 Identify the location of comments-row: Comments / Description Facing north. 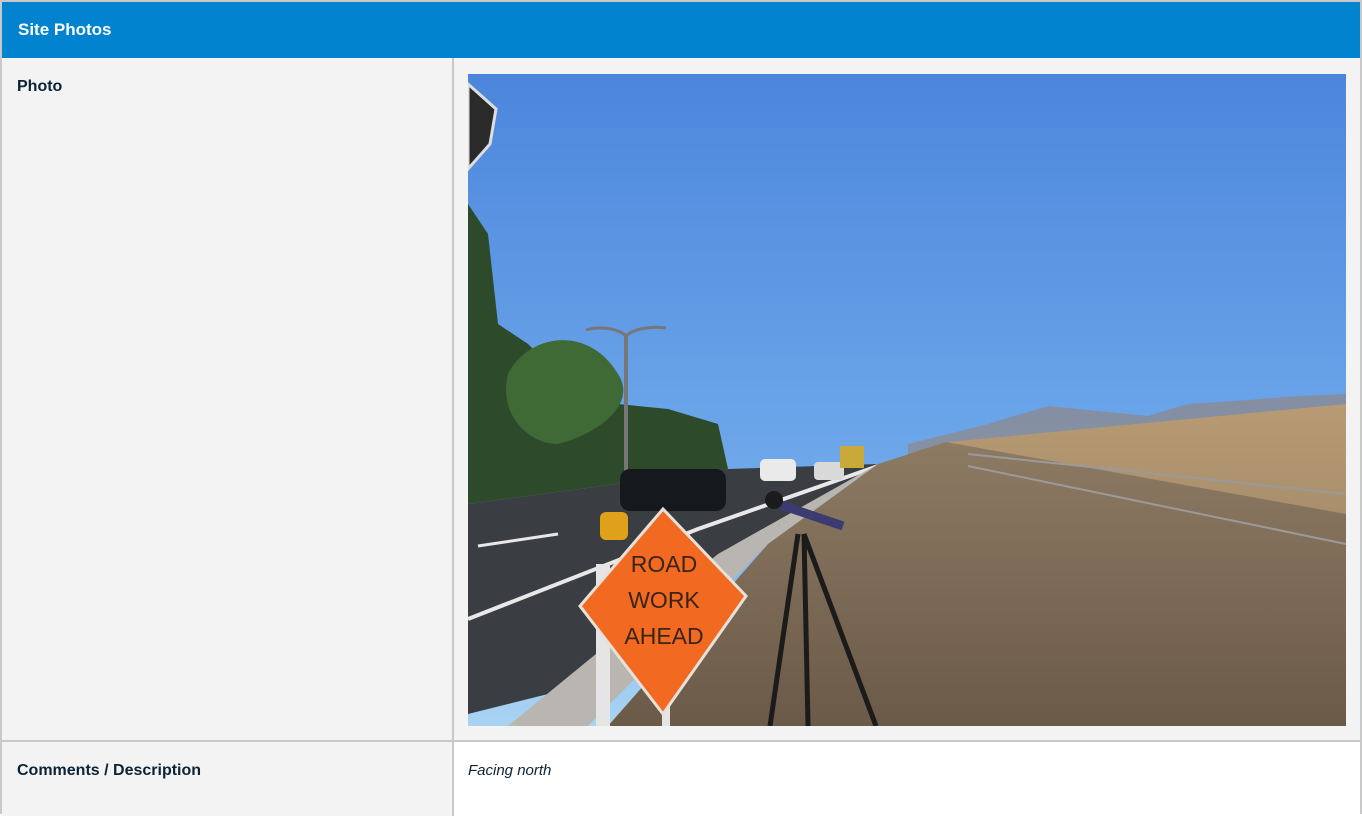
(681, 779).